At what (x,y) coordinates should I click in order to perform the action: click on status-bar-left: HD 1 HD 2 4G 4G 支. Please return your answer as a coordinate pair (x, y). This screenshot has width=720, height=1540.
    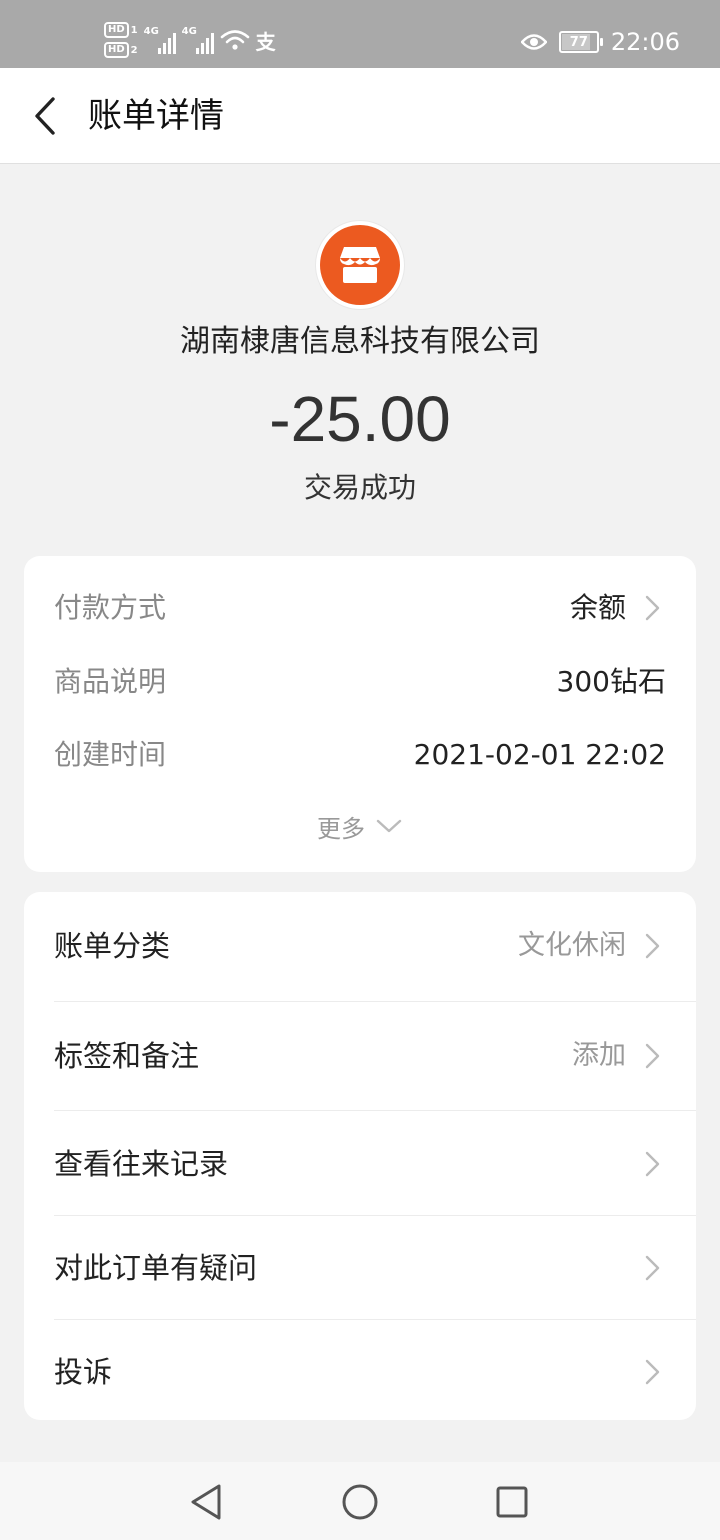
    Looking at the image, I should click on (190, 40).